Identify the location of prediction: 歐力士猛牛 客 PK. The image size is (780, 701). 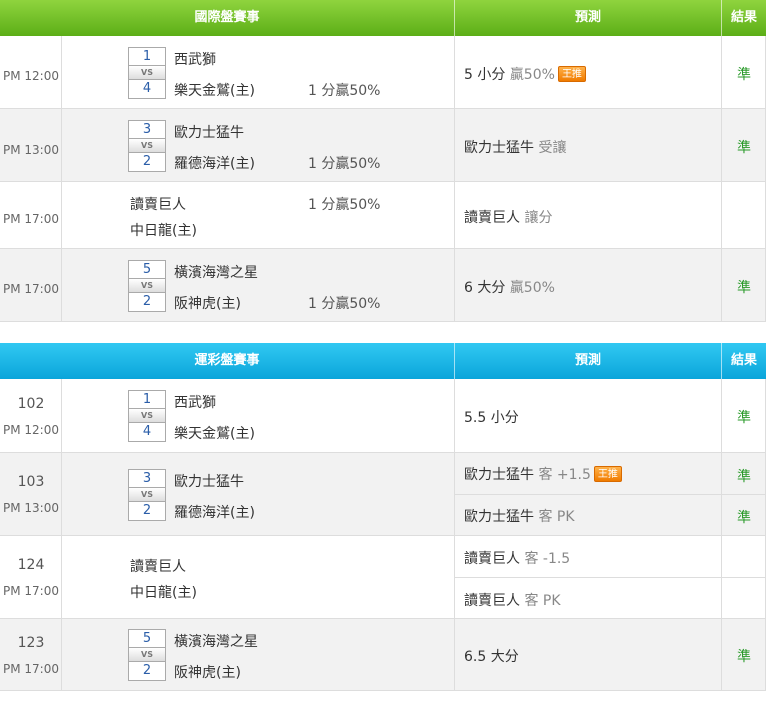
(519, 516).